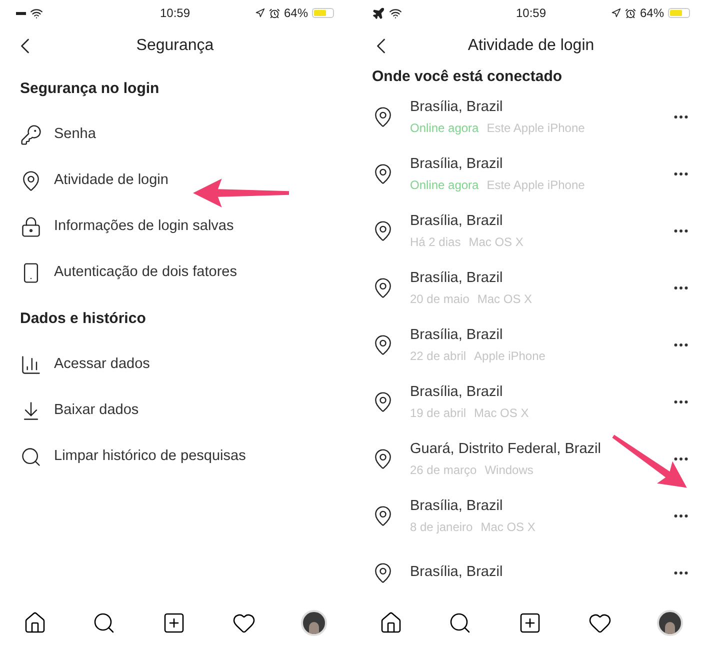 This screenshot has height=645, width=706. Describe the element at coordinates (438, 356) in the screenshot. I see `session-time: 22 de abril` at that location.